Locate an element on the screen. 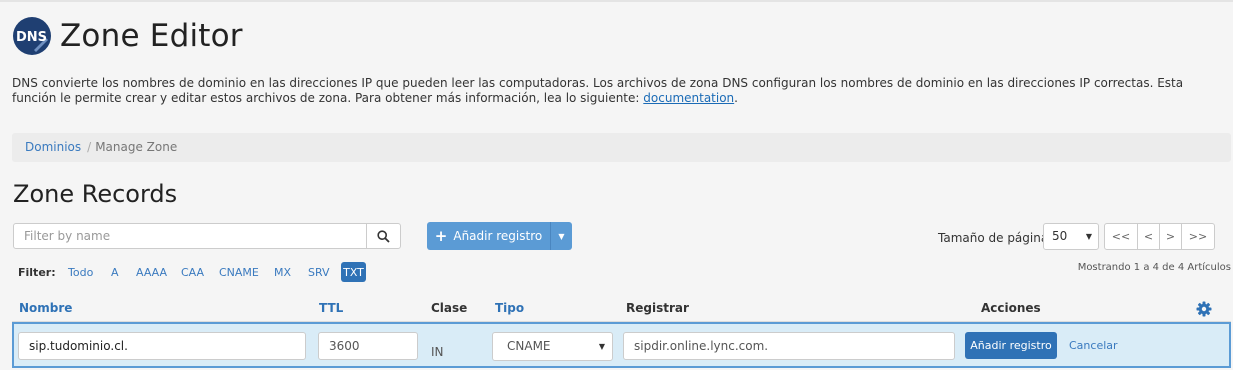  cancel-link: Cancelar is located at coordinates (1093, 345).